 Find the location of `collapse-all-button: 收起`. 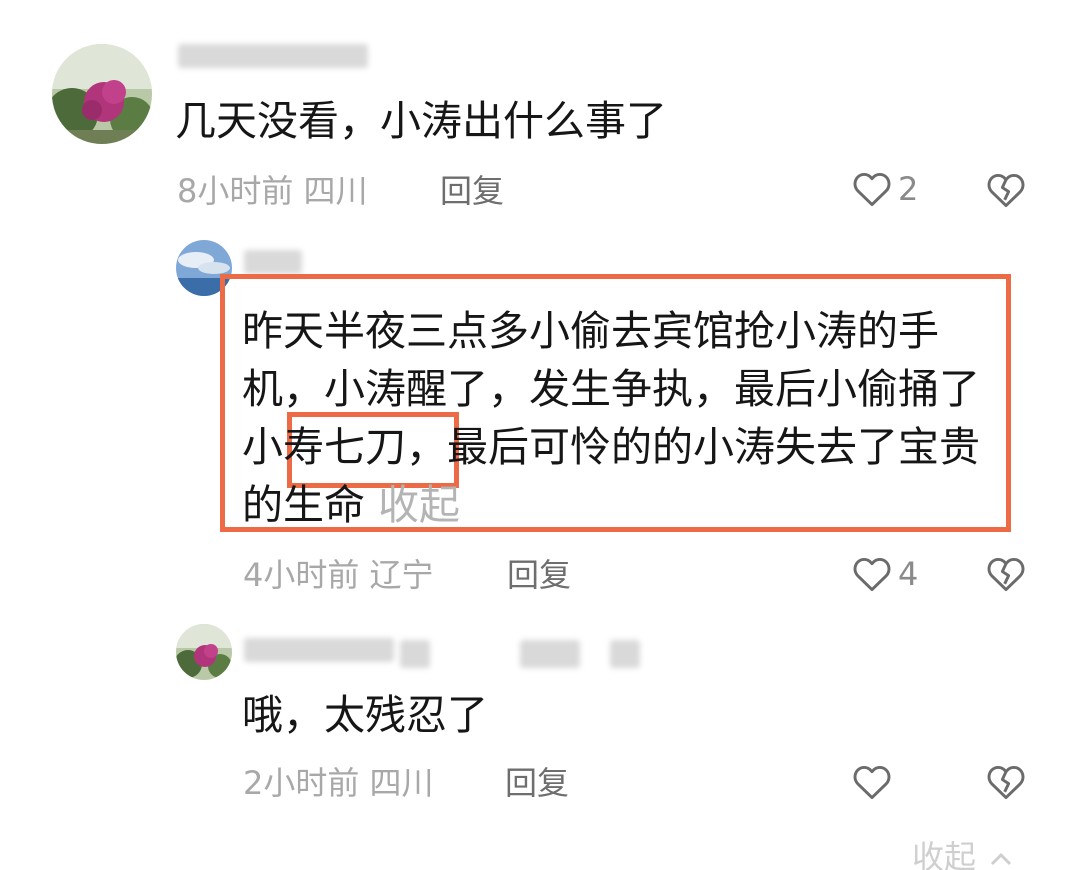

collapse-all-button: 收起 is located at coordinates (964, 851).